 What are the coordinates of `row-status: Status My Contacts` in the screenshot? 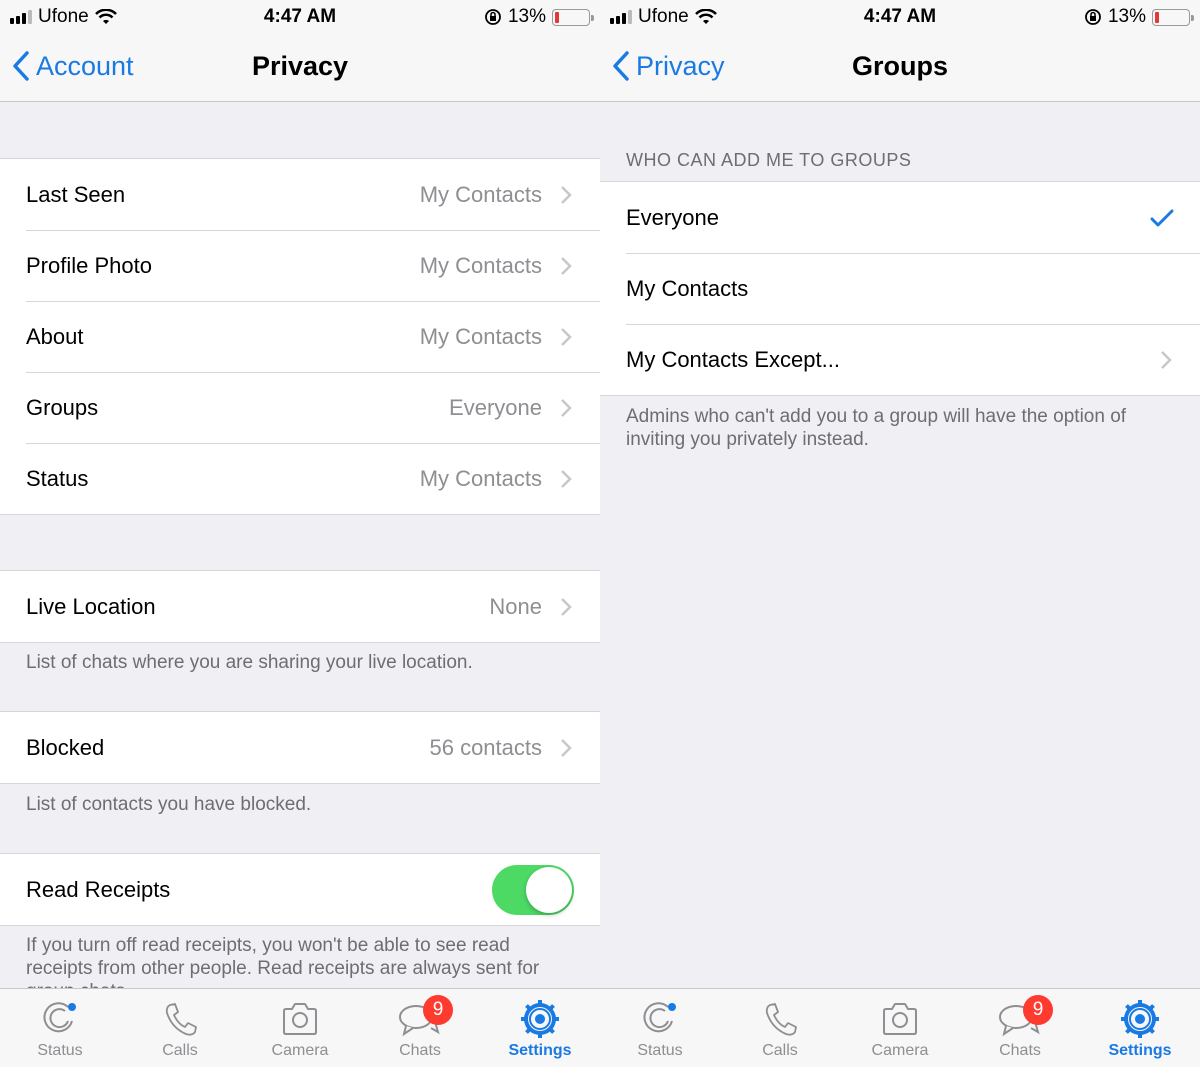 It's located at (300, 478).